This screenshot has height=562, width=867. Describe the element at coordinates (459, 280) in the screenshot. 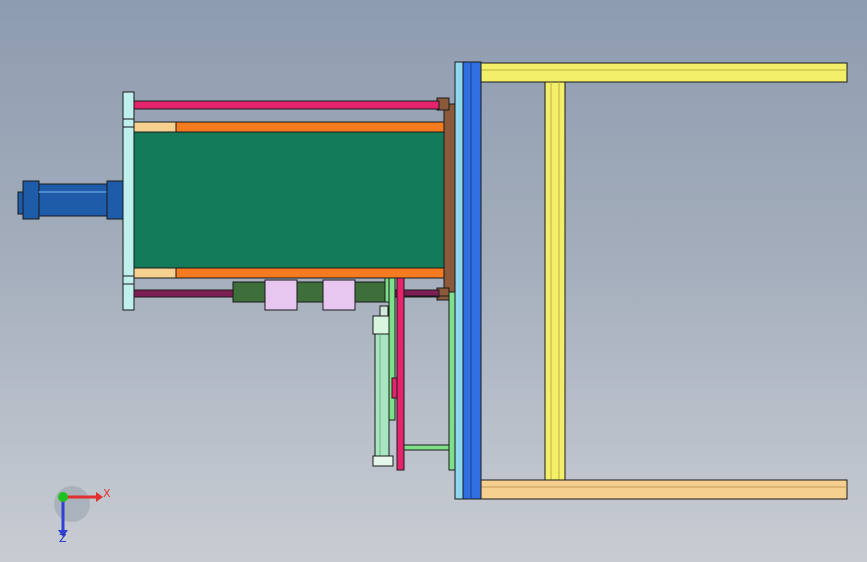

I see `light-blue-plate` at that location.